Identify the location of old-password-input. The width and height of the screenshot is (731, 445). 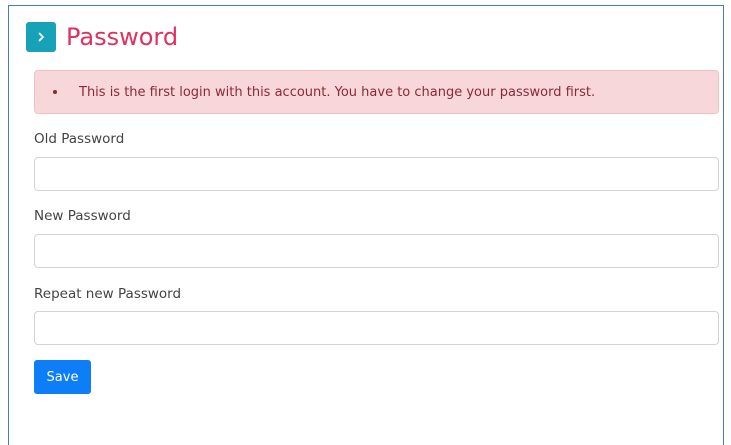
(376, 174).